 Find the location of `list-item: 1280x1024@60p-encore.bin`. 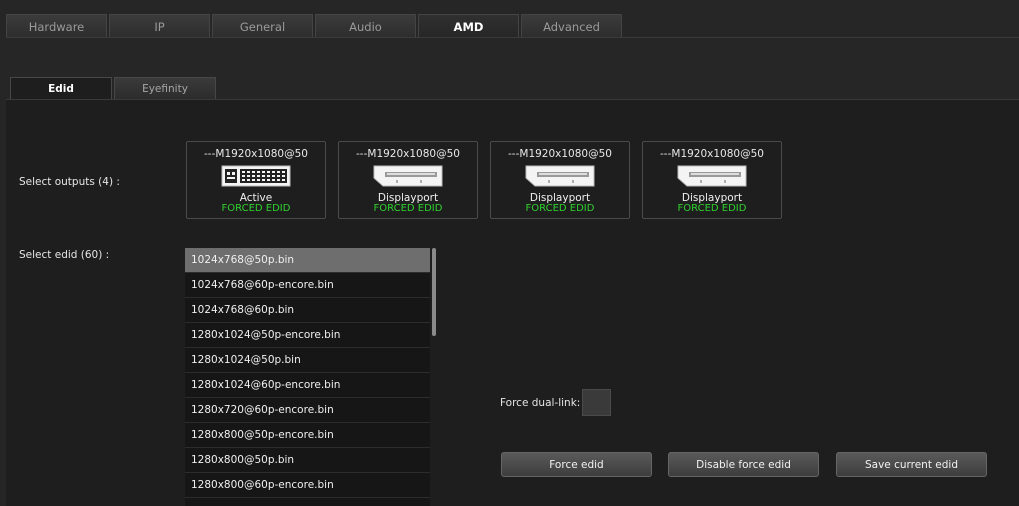

list-item: 1280x1024@60p-encore.bin is located at coordinates (307, 385).